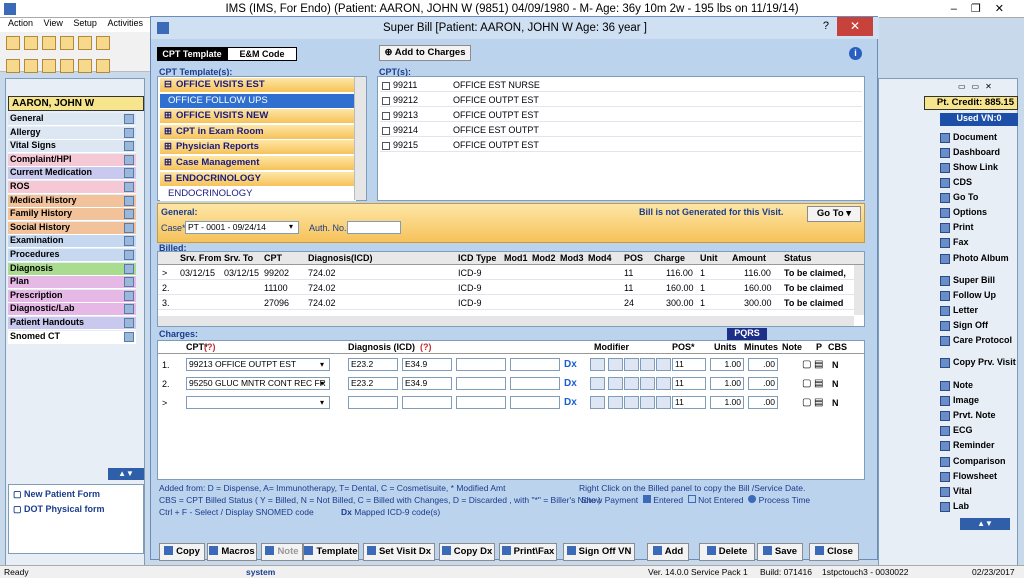  What do you see at coordinates (168, 178) in the screenshot?
I see `tree-toggle-icon: ⊟` at bounding box center [168, 178].